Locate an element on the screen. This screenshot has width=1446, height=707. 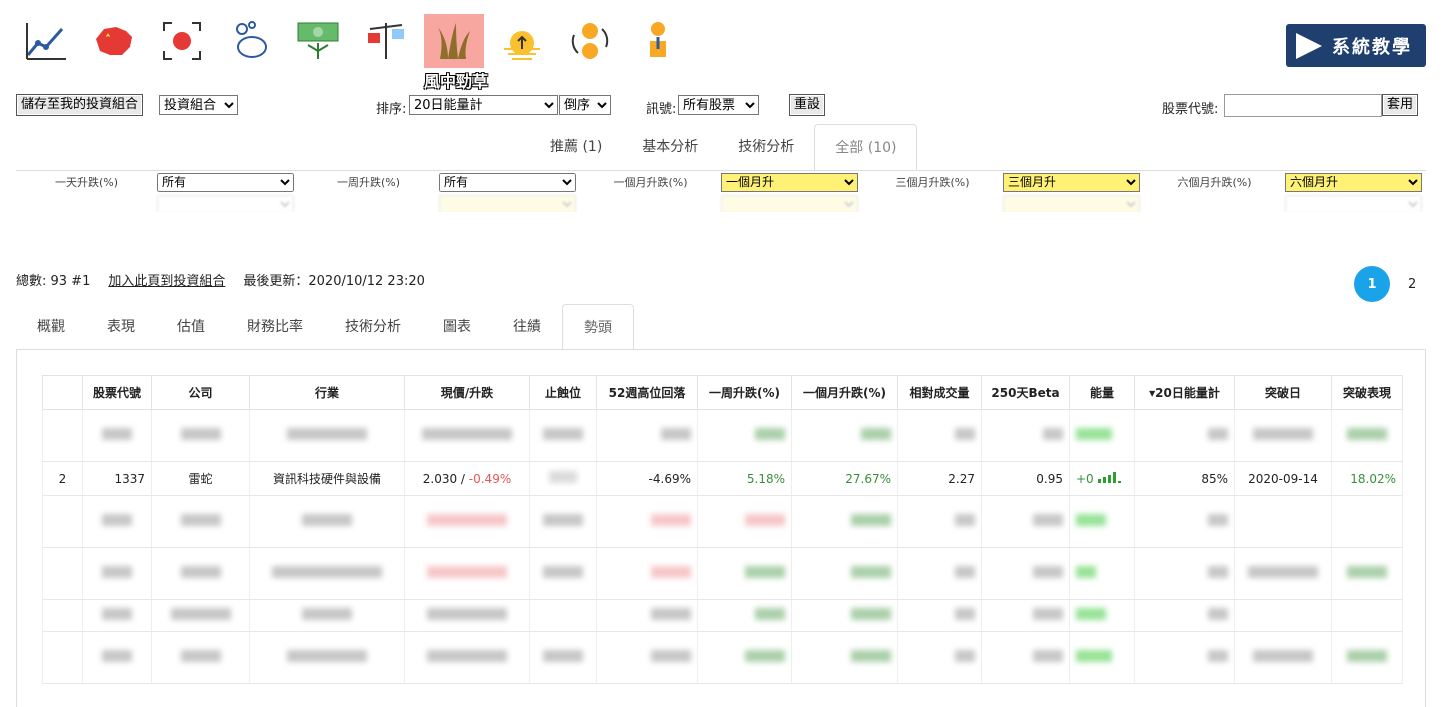
filter-label: 一周升跌(%) is located at coordinates (368, 182).